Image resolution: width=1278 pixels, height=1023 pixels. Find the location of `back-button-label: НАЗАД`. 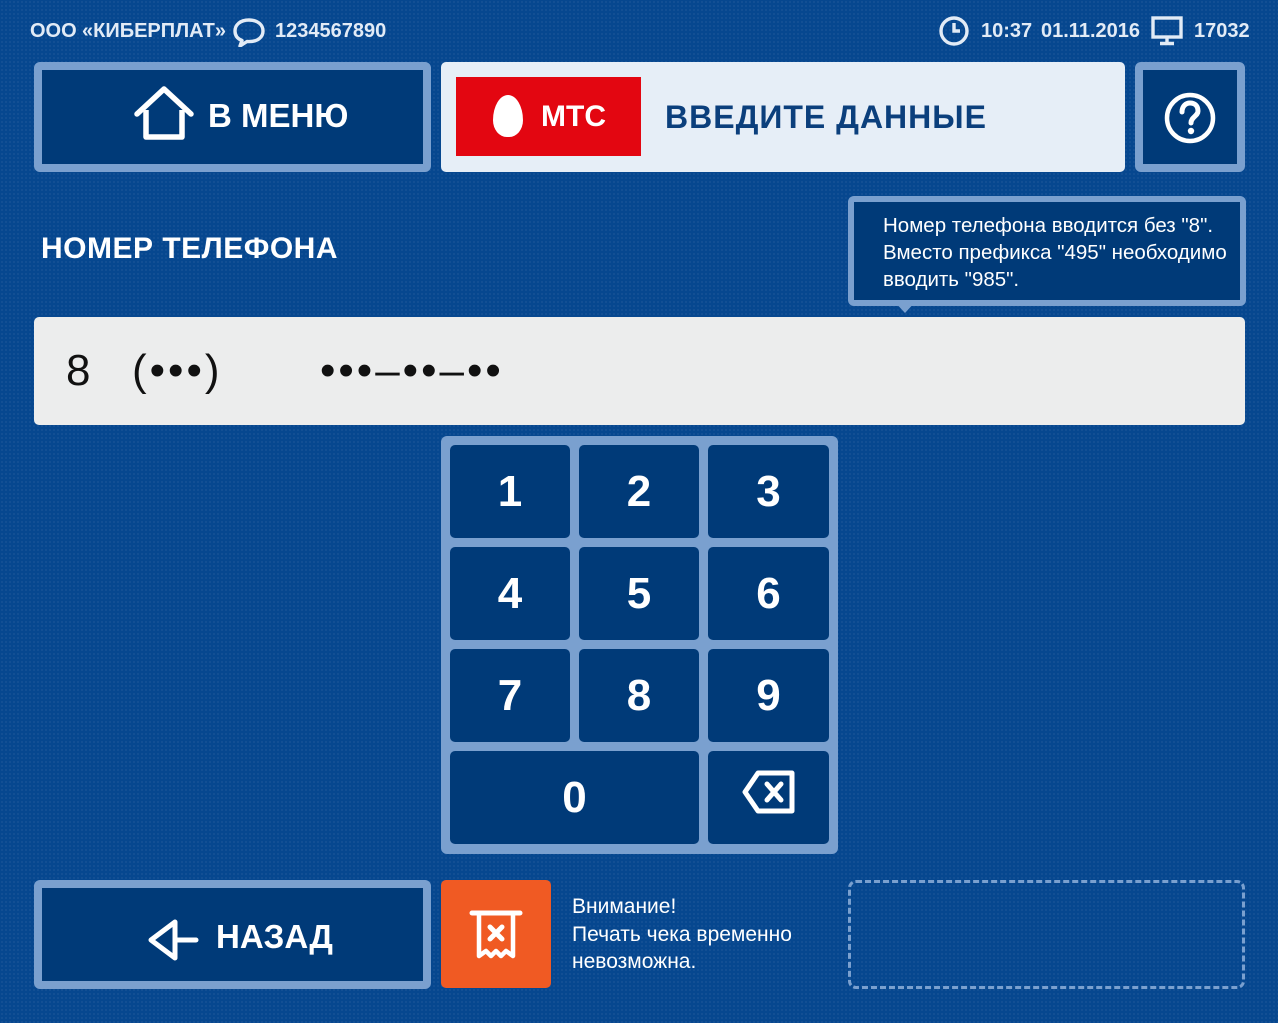

back-button-label: НАЗАД is located at coordinates (274, 936).